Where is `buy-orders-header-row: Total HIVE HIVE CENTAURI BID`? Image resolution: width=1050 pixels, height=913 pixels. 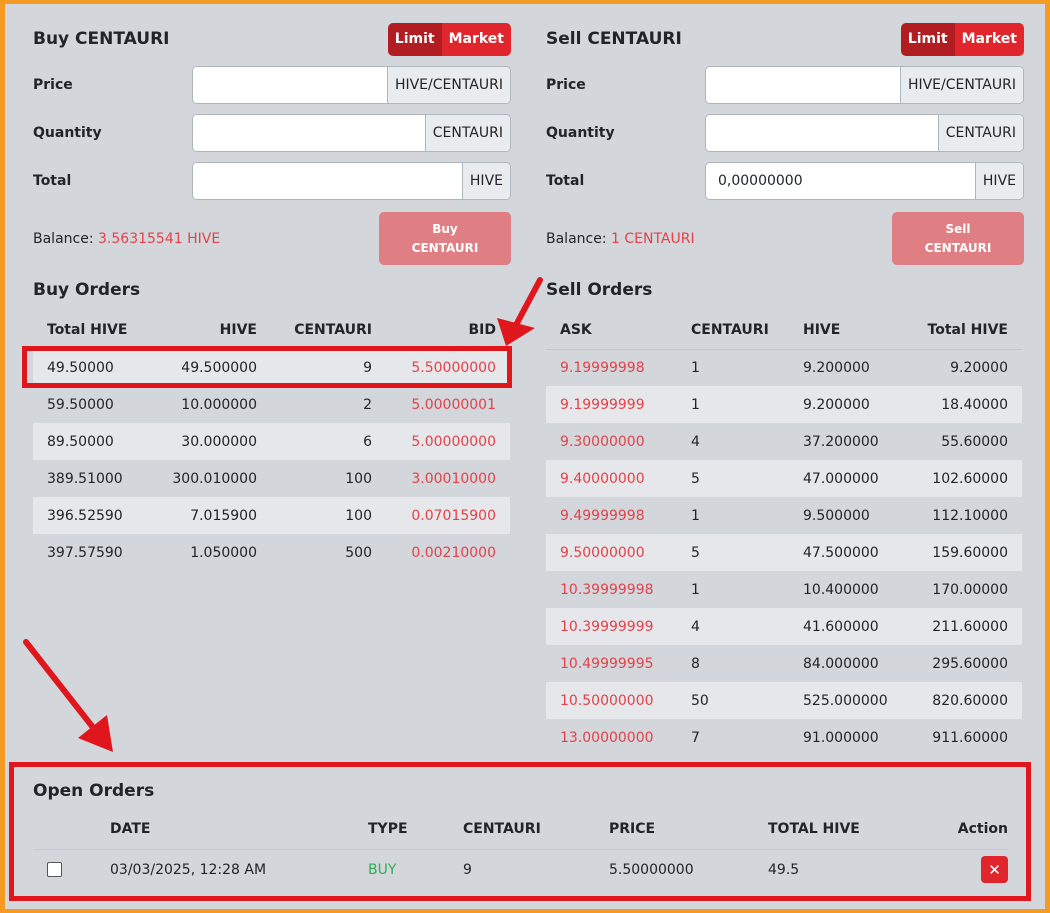
buy-orders-header-row: Total HIVE HIVE CENTAURI BID is located at coordinates (271, 331).